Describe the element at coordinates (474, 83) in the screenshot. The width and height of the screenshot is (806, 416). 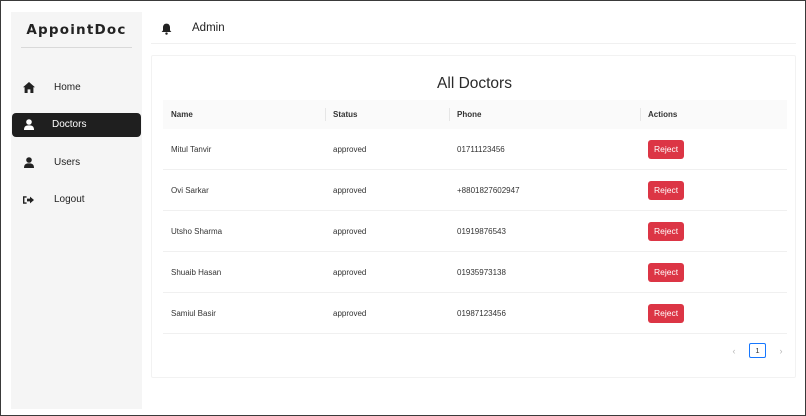
I see `page-title: All Doctors` at that location.